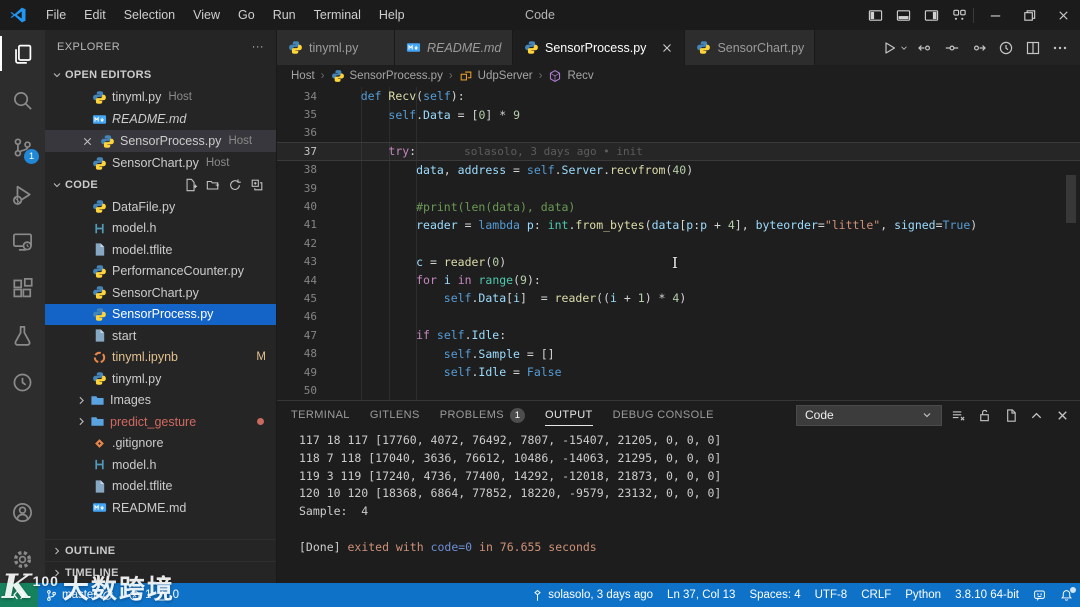  Describe the element at coordinates (1063, 15) in the screenshot. I see `close-window-button` at that location.